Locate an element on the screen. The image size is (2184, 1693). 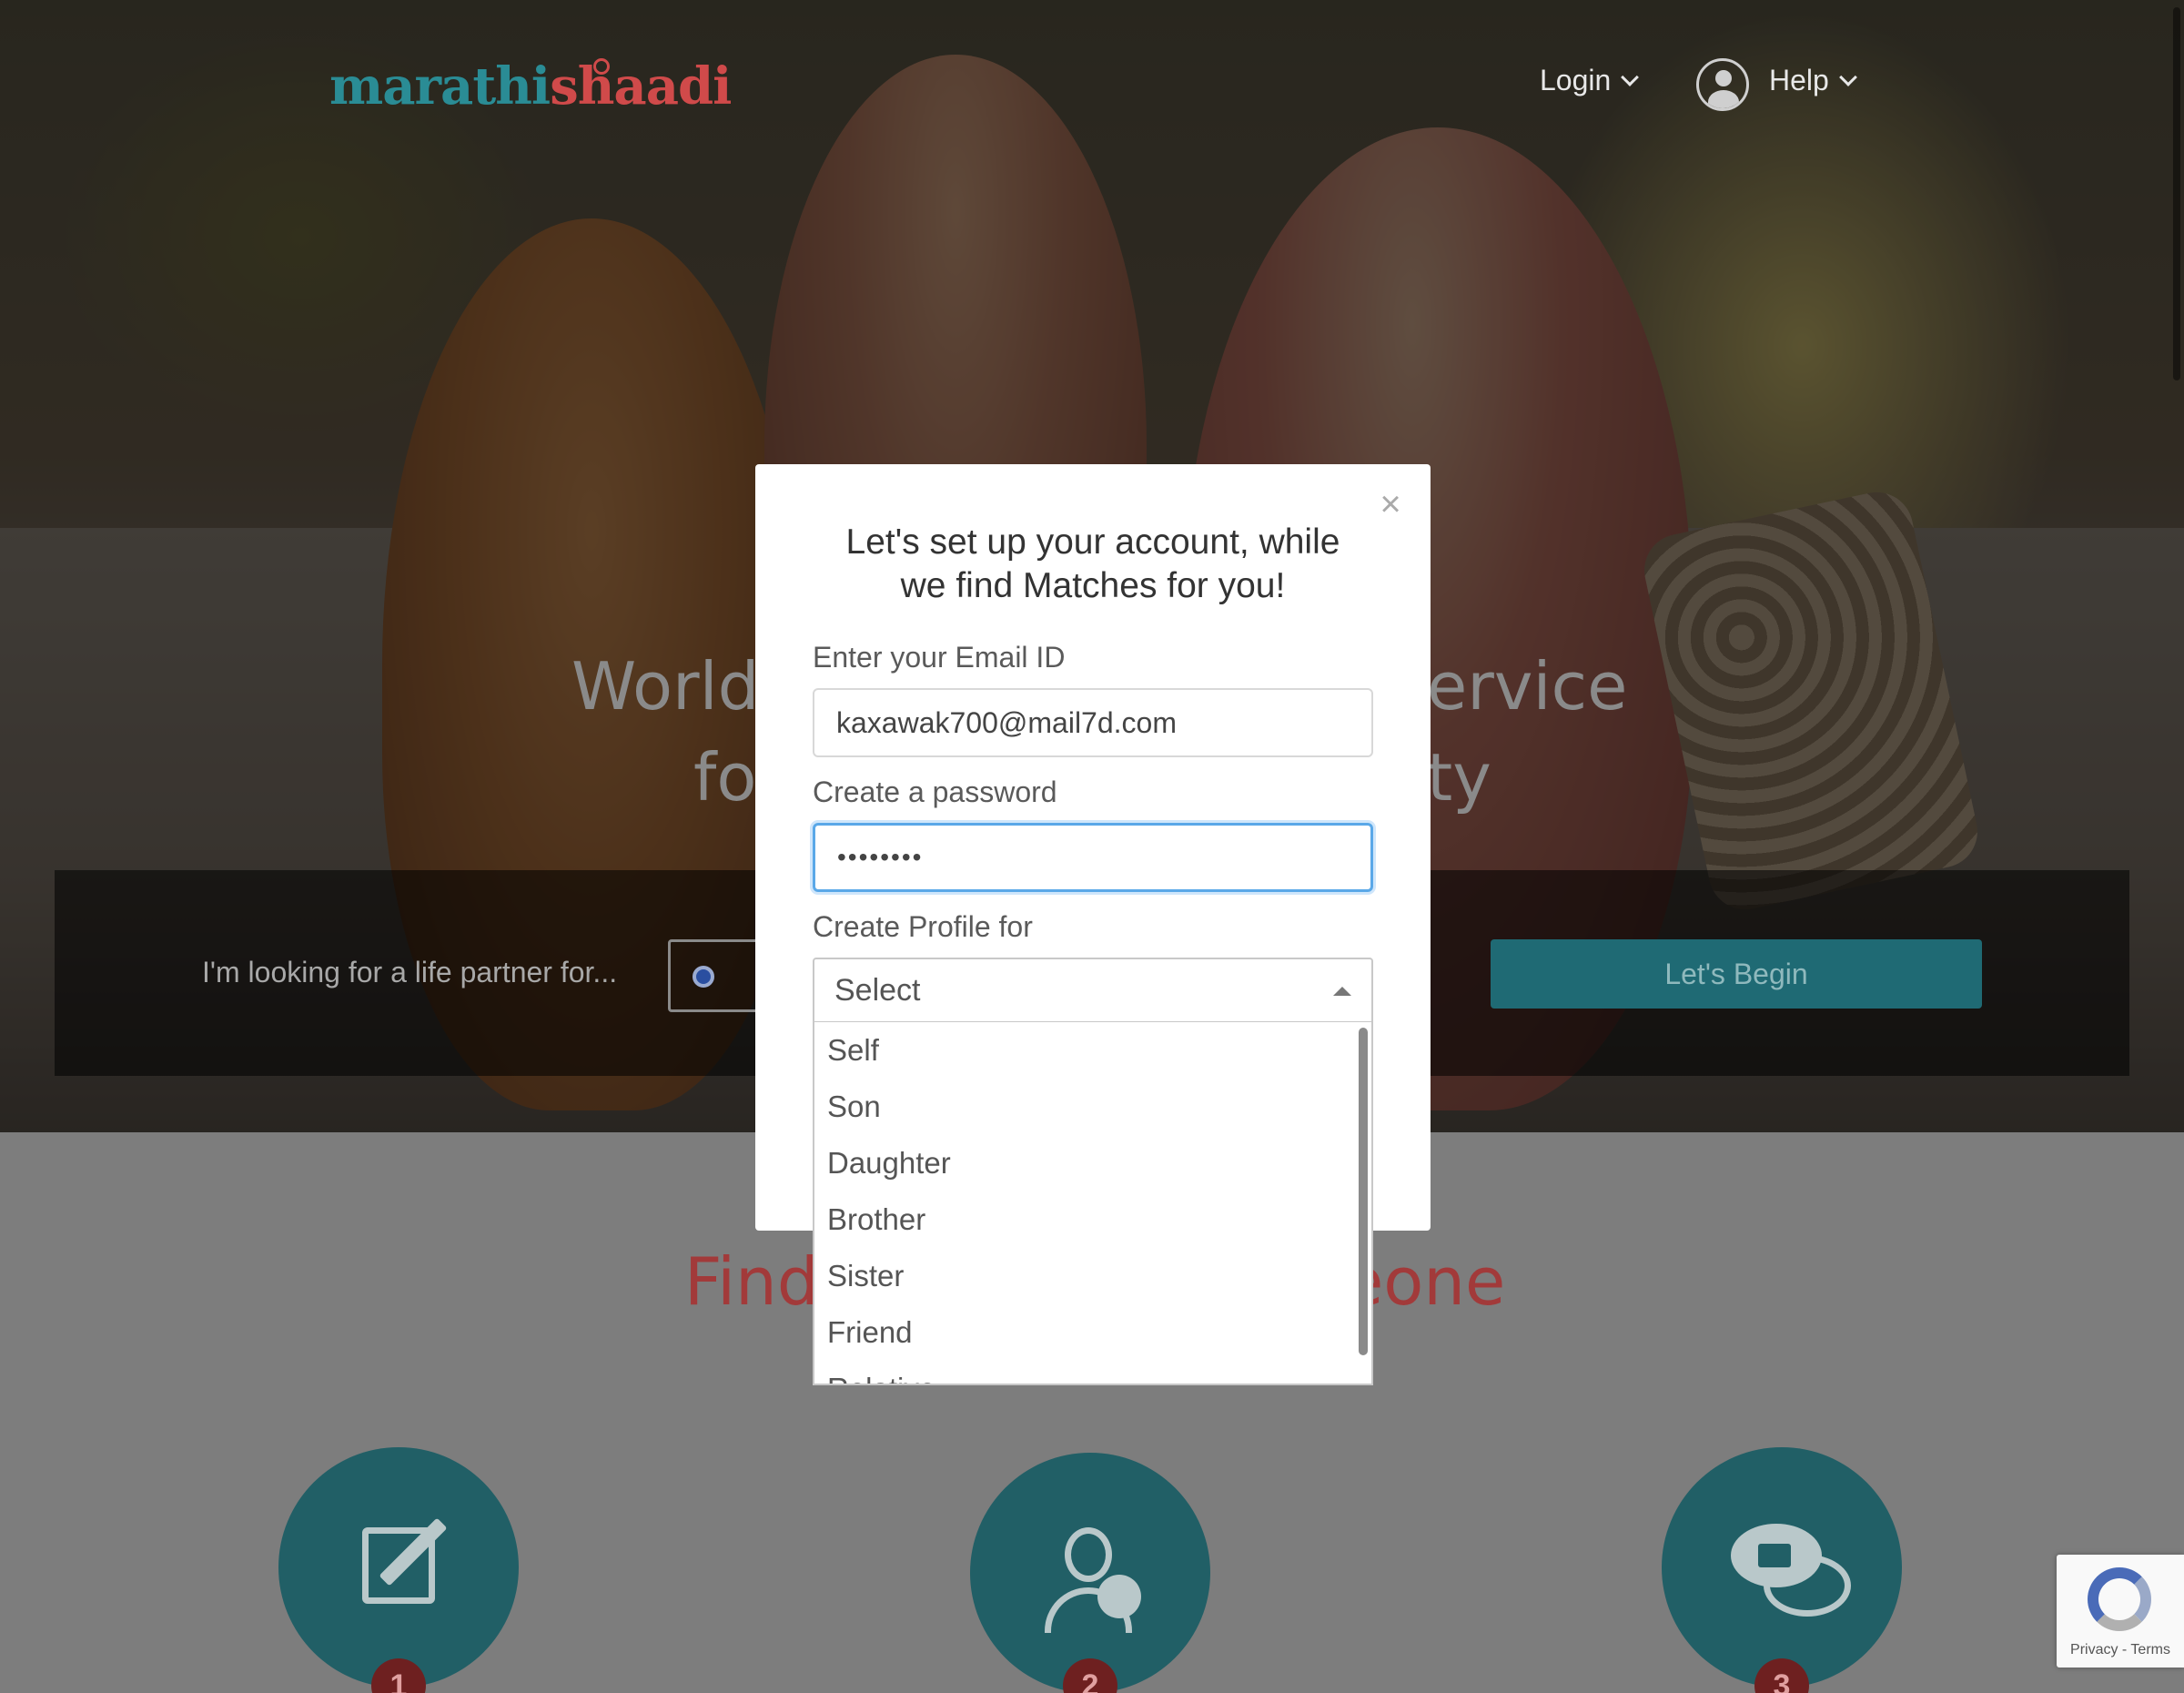
help-menu: Help is located at coordinates (1813, 80).